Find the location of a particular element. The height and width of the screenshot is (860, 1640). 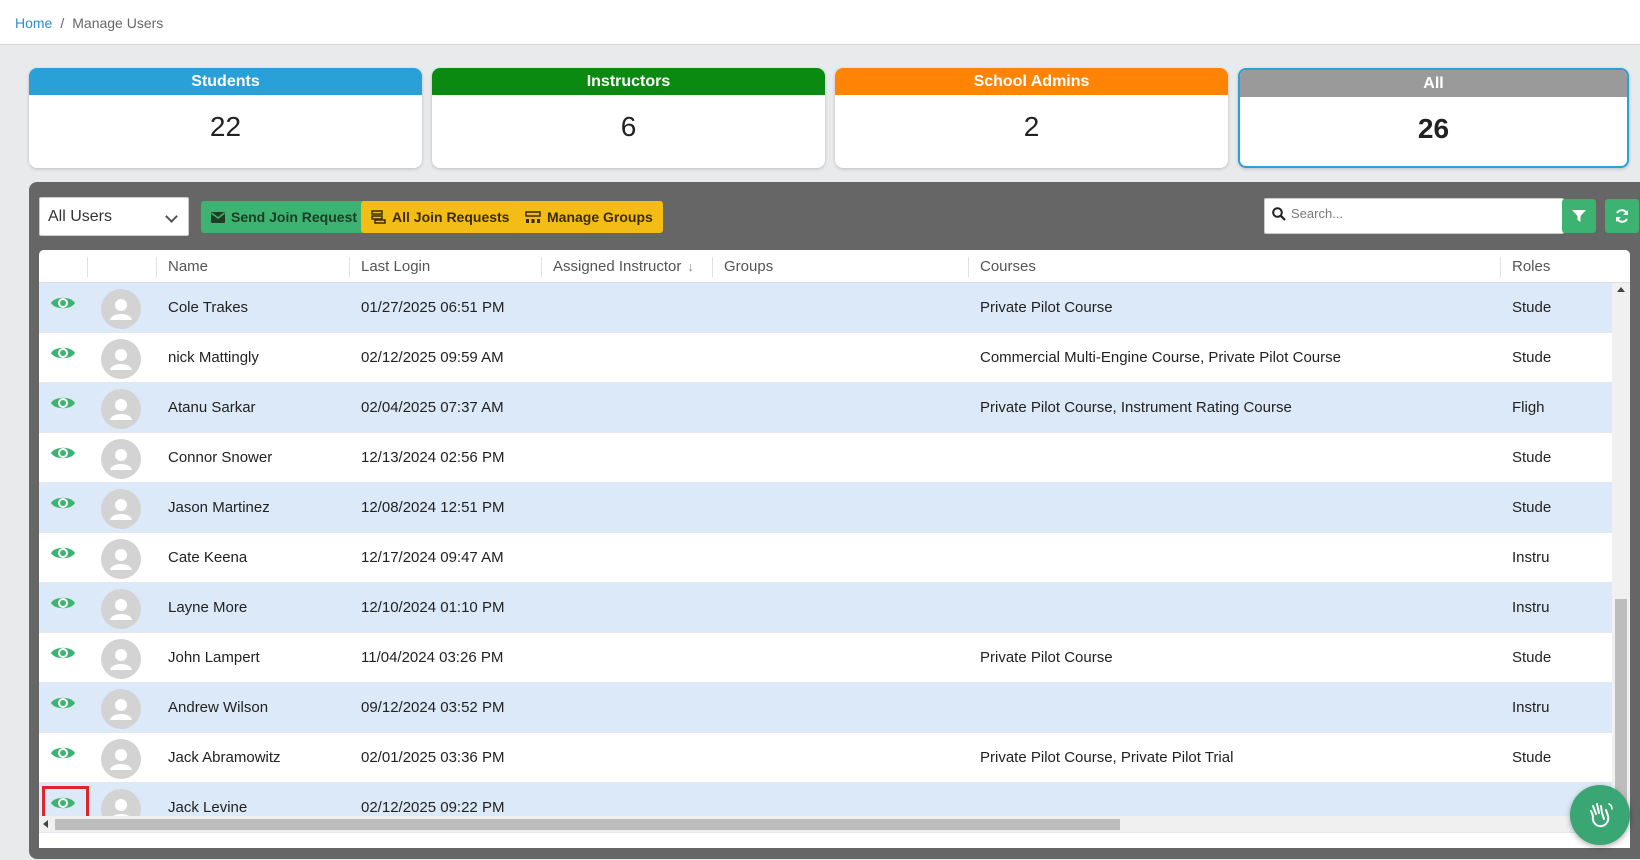

waving-hand-icon is located at coordinates (1601, 815).